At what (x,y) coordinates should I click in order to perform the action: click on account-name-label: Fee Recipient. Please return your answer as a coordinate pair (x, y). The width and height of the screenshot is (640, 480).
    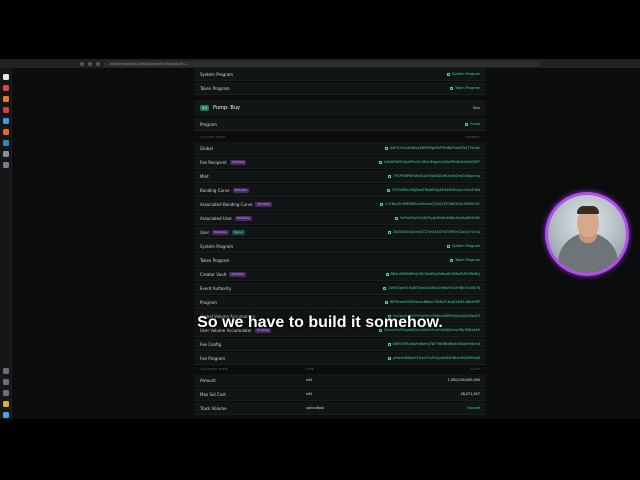
    Looking at the image, I should click on (213, 162).